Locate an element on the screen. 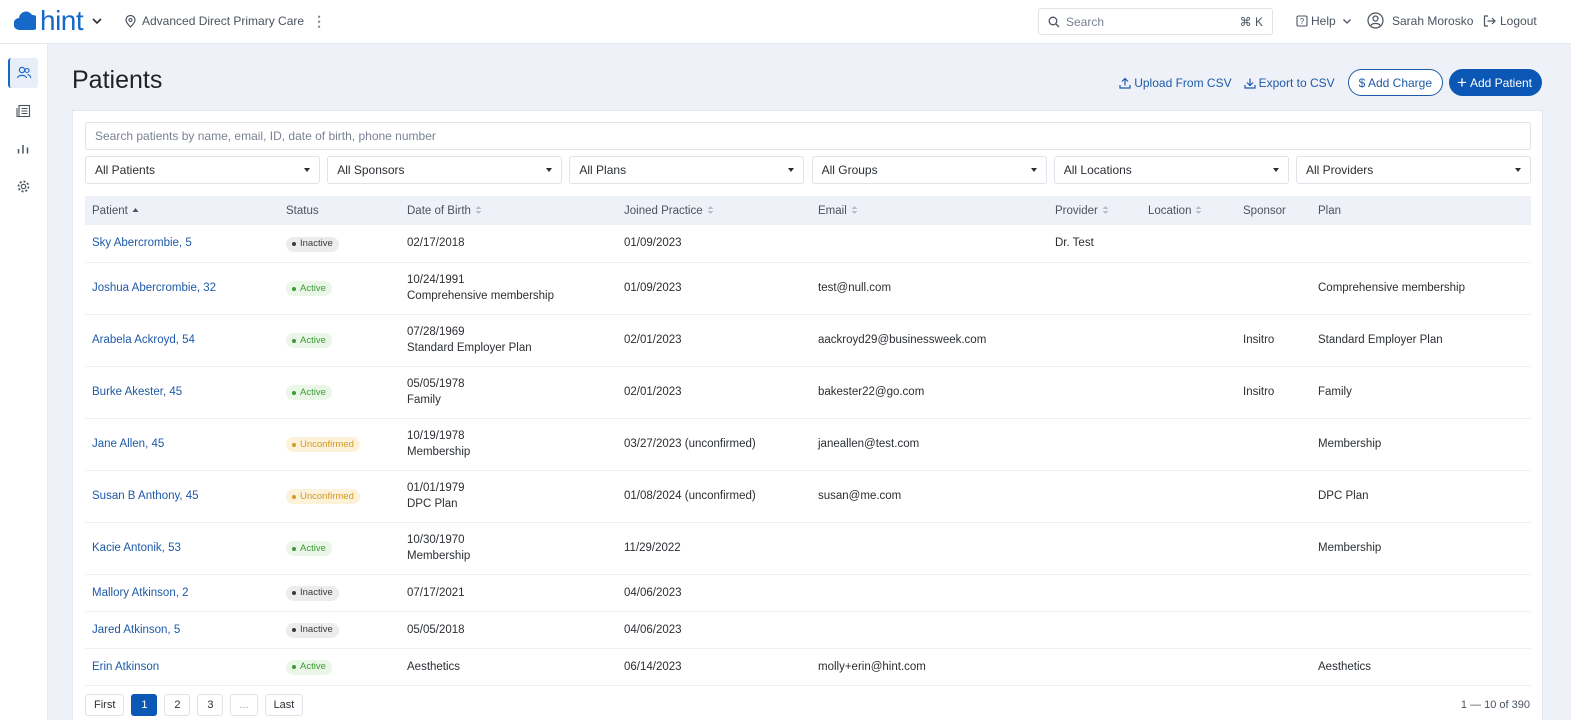 The image size is (1571, 720). patient-name-link: Kacie Antonik, 53 is located at coordinates (182, 548).